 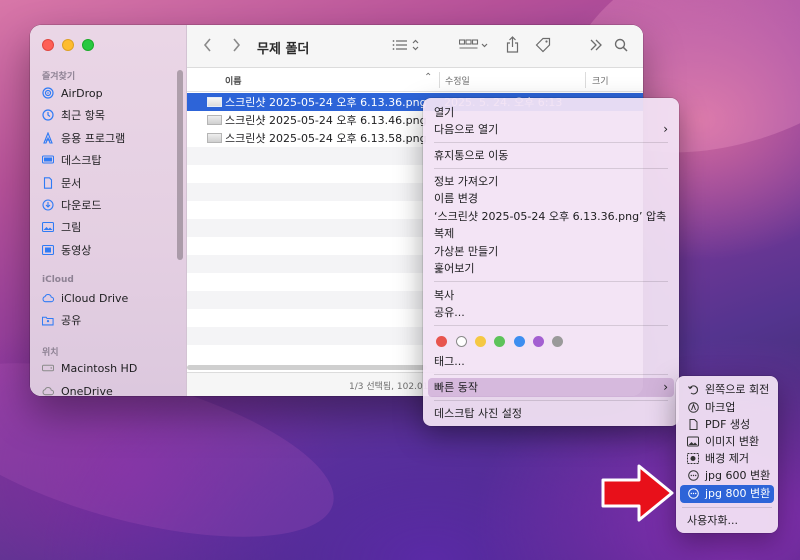 What do you see at coordinates (551, 129) in the screenshot?
I see `menu-item-open-with: 다음으로 열기 ›` at bounding box center [551, 129].